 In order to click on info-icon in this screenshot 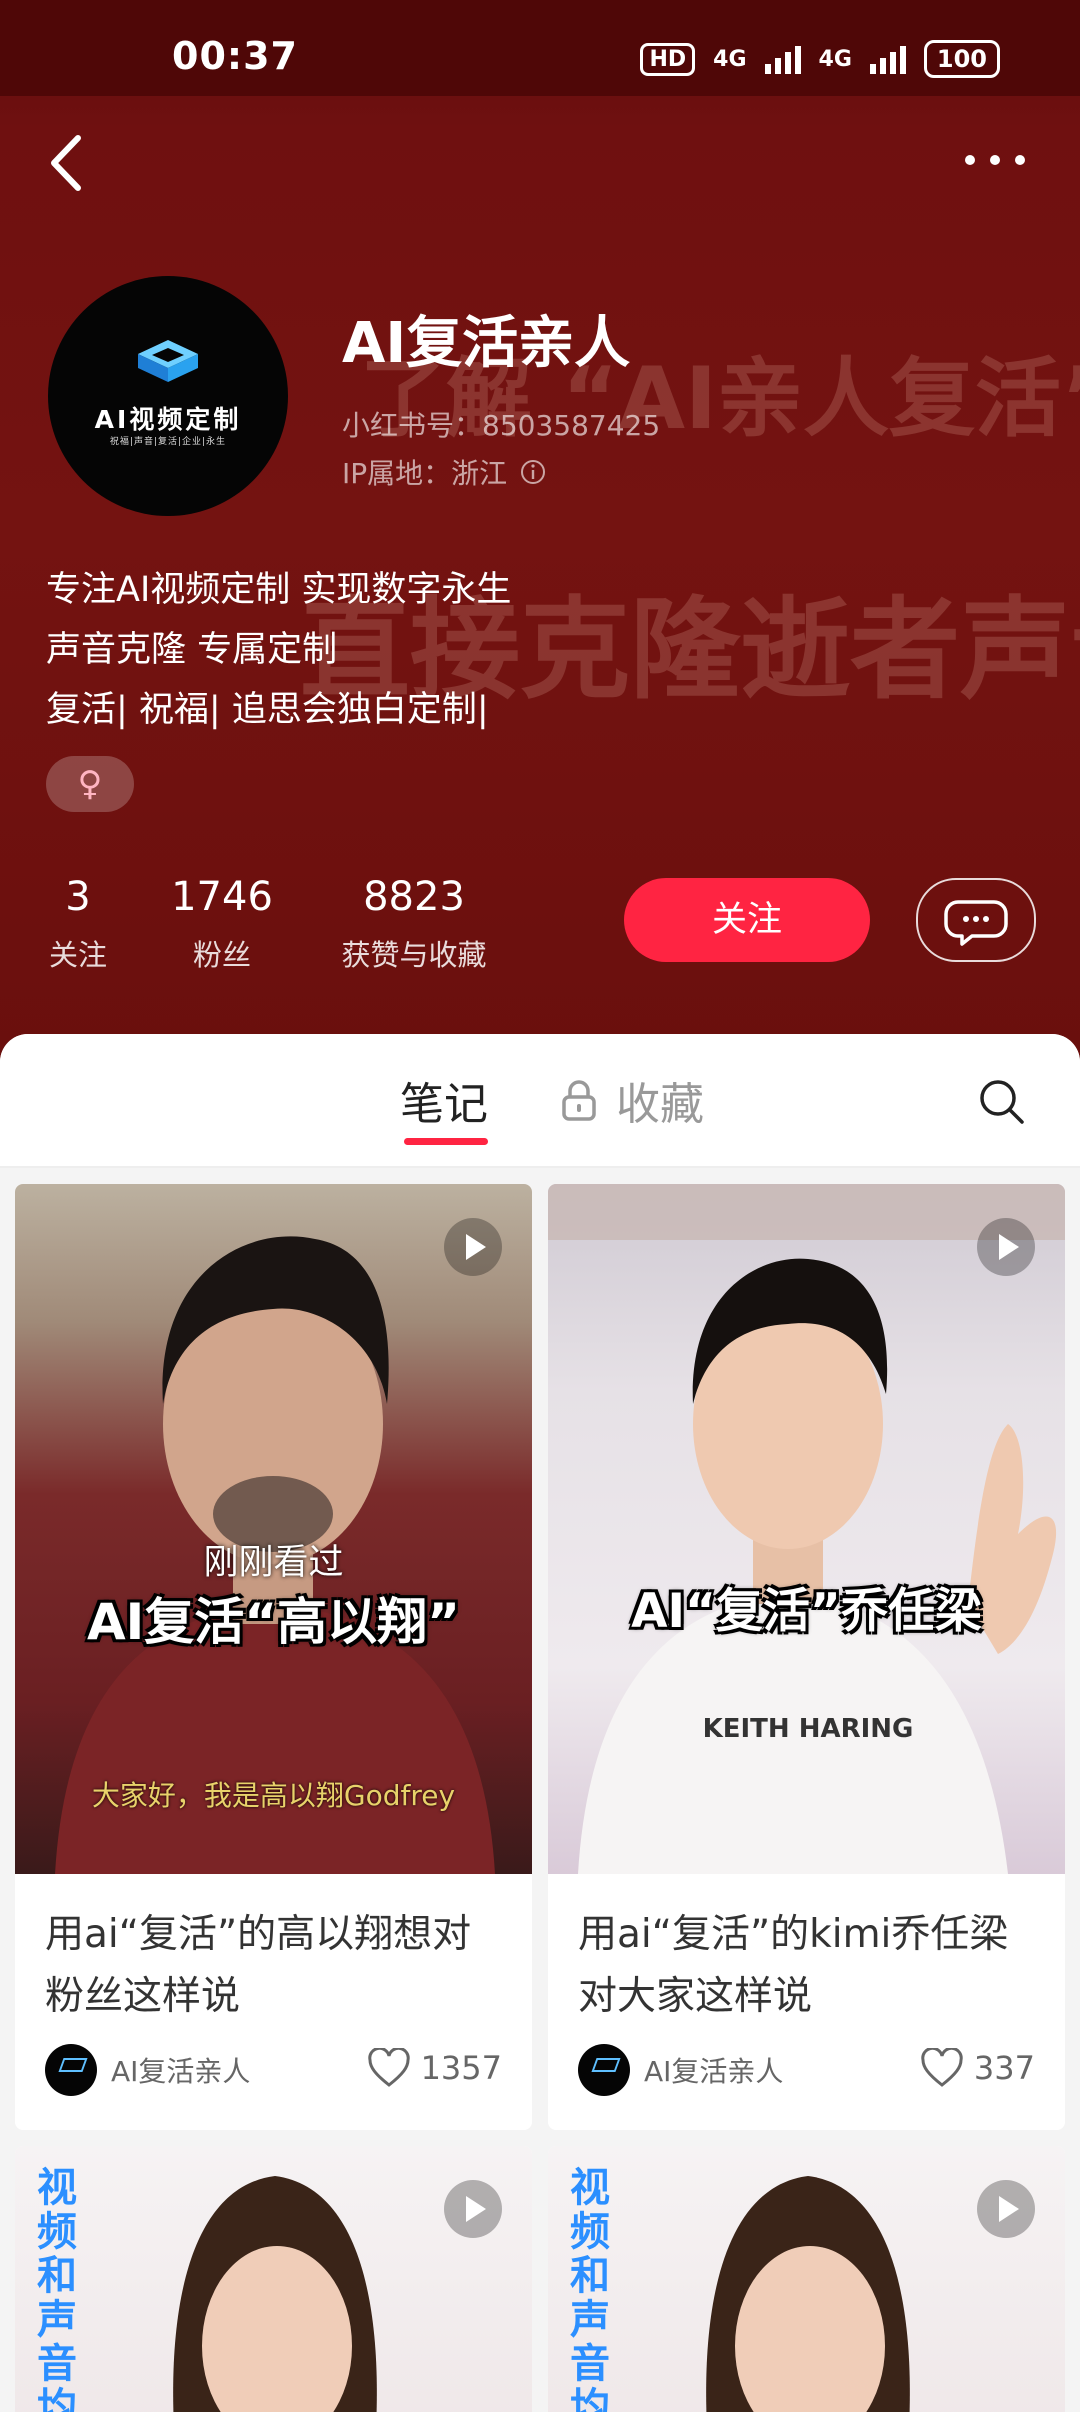, I will do `click(533, 472)`.